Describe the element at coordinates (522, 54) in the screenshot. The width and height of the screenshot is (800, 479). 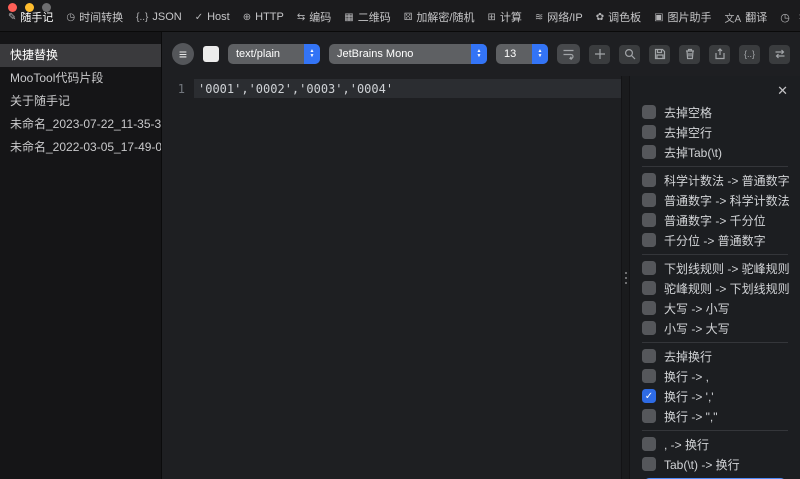
I see `font-size-select: 13 ▲ ▼` at that location.